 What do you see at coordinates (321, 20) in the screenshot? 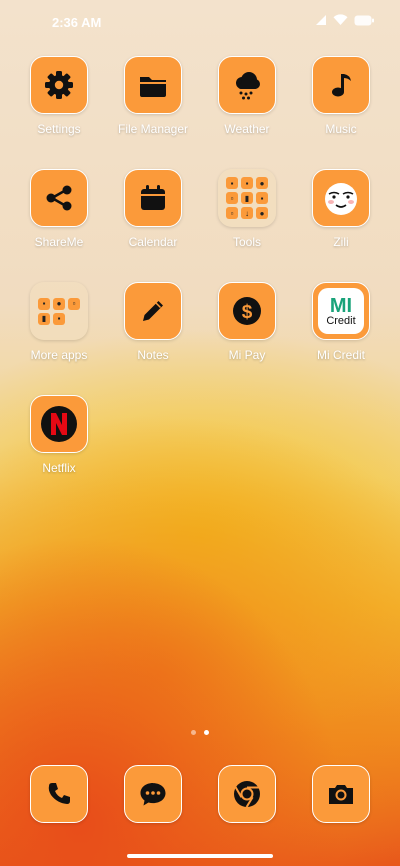
I see `signal-icon` at bounding box center [321, 20].